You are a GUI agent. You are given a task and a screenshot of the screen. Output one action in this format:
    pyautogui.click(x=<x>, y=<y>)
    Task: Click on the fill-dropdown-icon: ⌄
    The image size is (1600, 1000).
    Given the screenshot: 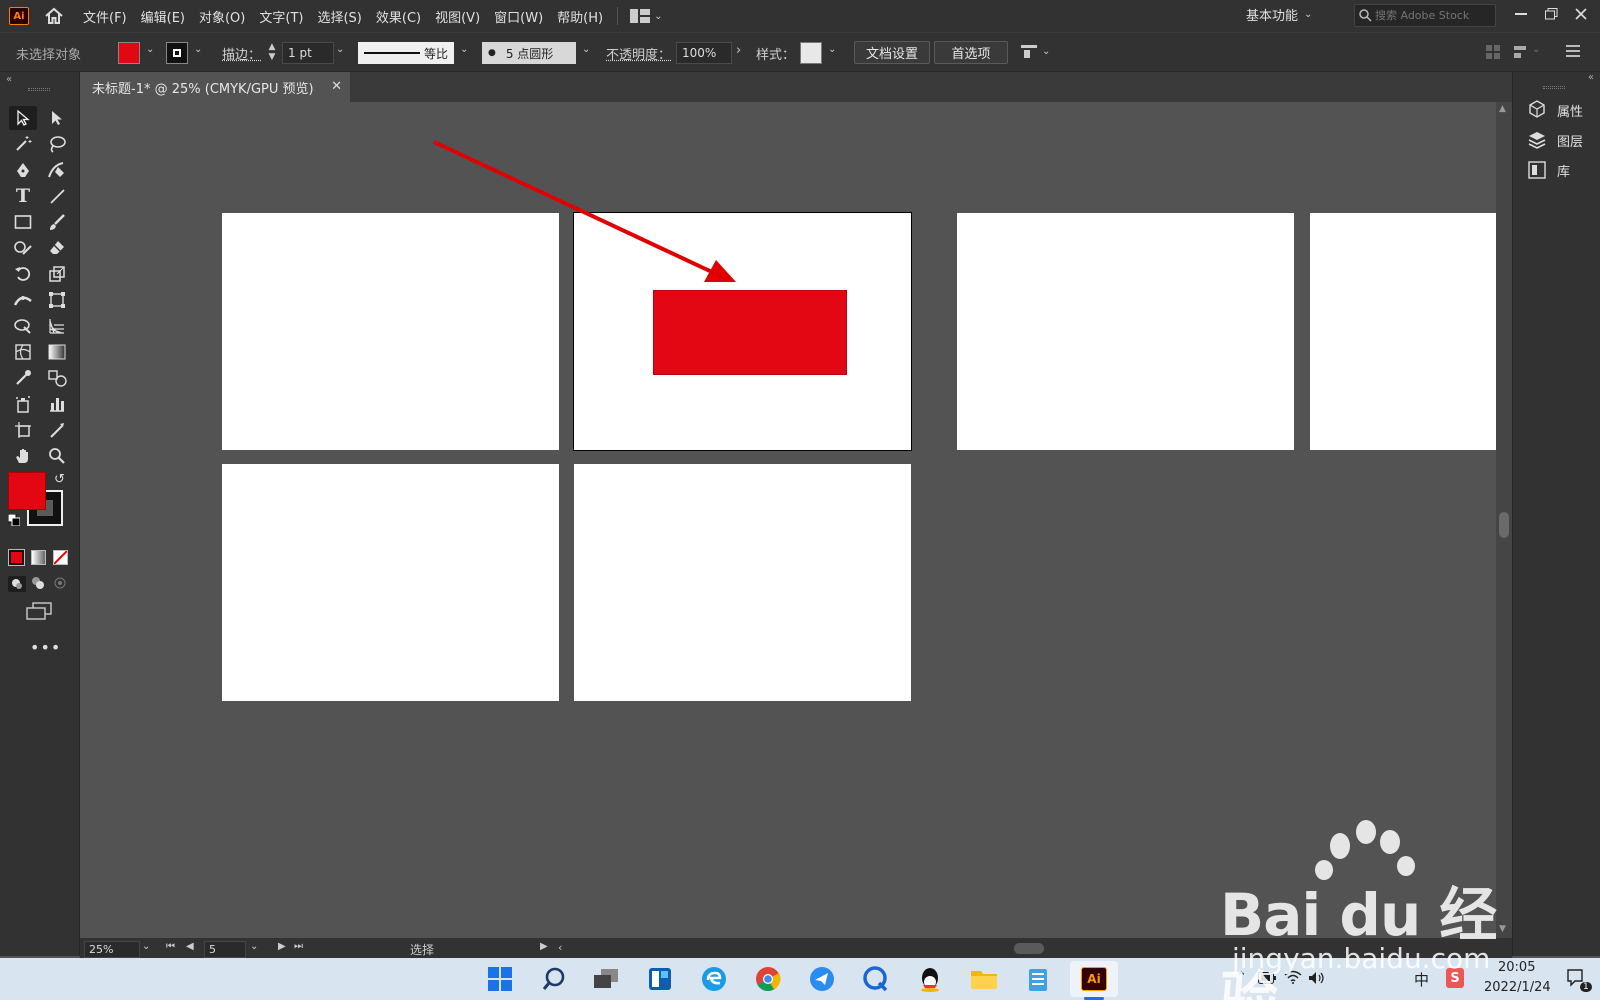 What is the action you would take?
    pyautogui.click(x=150, y=49)
    